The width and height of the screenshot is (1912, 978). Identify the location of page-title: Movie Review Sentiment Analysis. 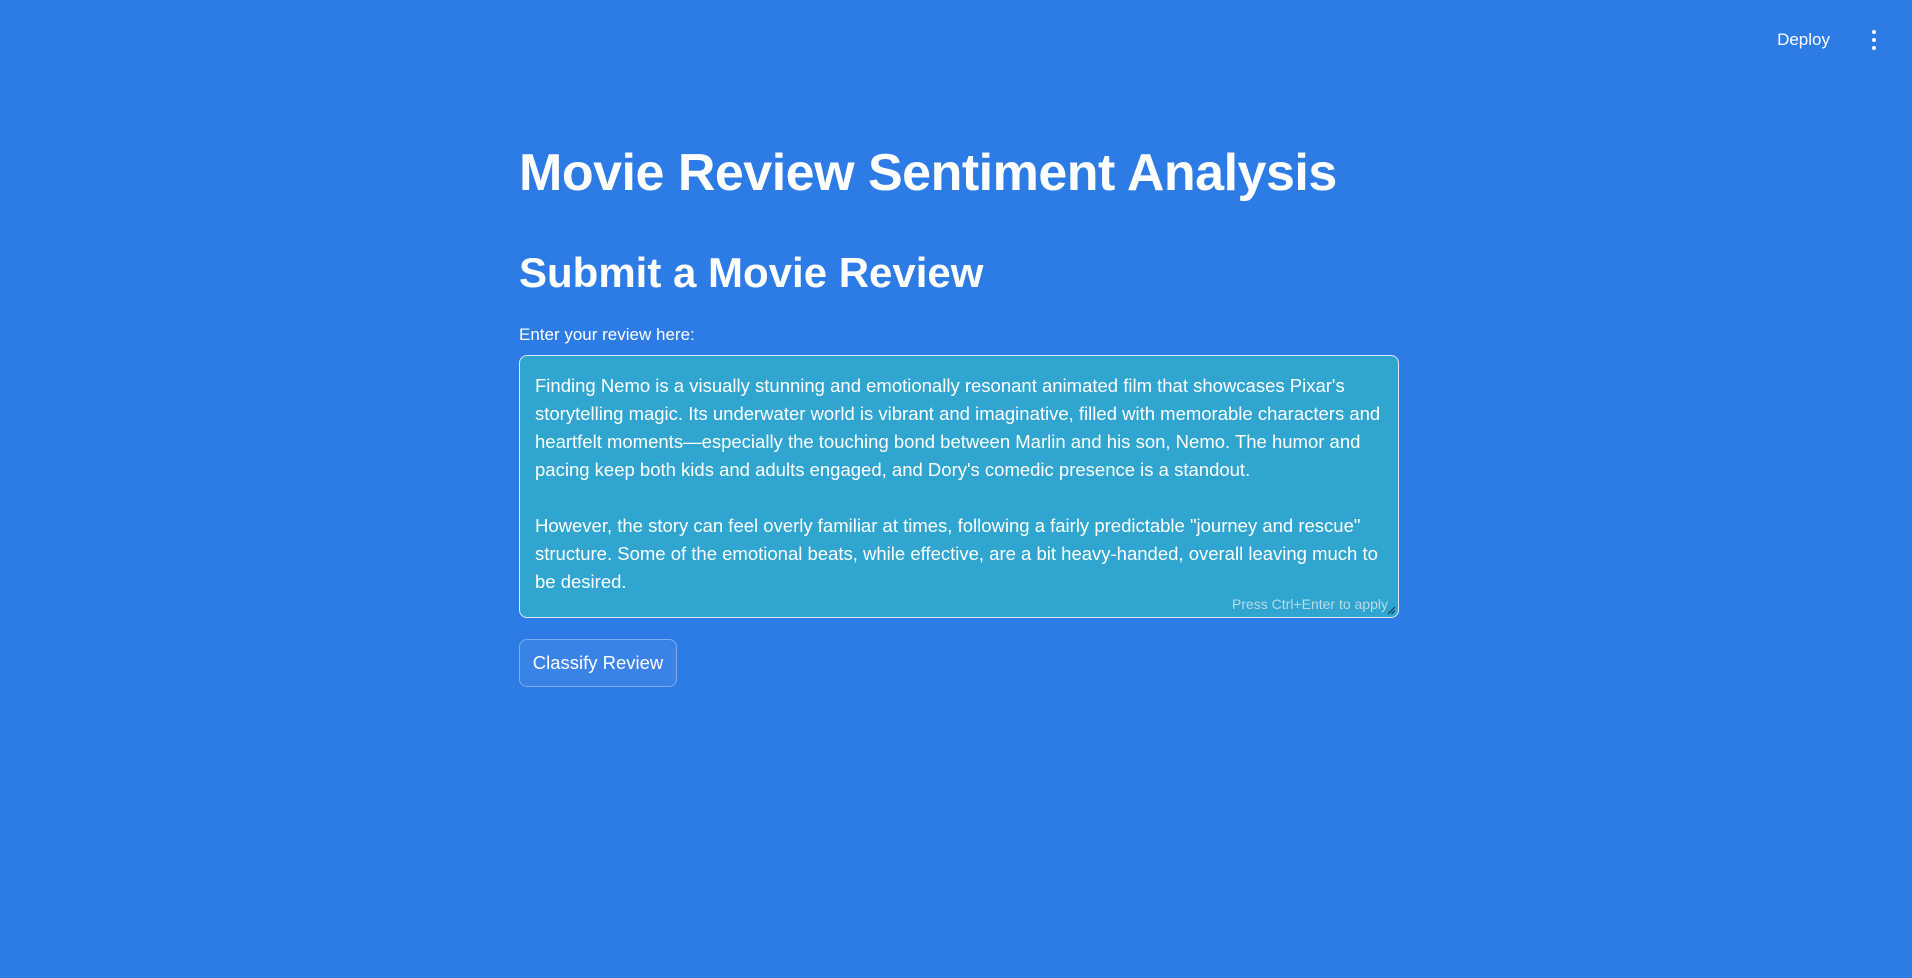
(928, 173).